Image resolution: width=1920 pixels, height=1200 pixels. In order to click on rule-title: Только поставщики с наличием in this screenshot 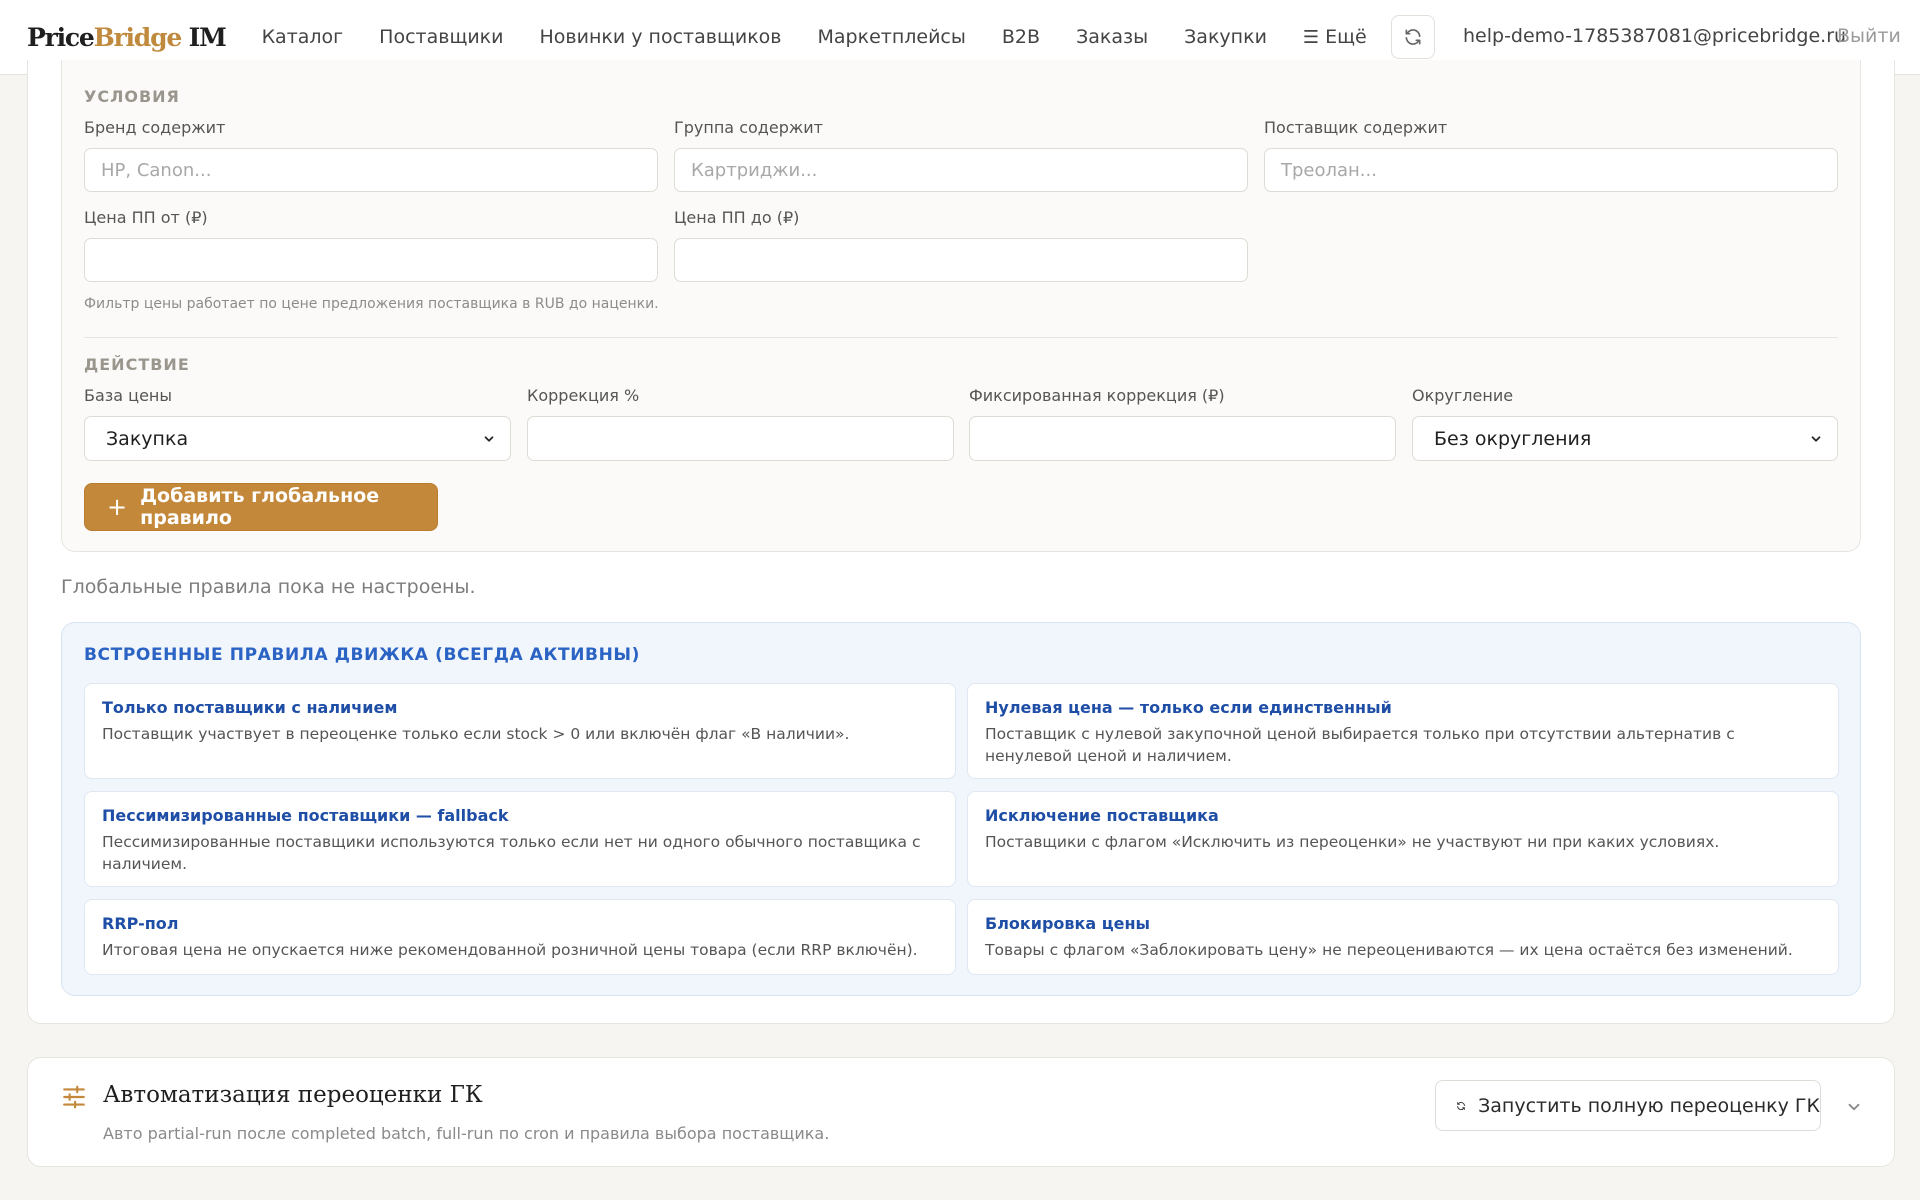, I will do `click(250, 707)`.